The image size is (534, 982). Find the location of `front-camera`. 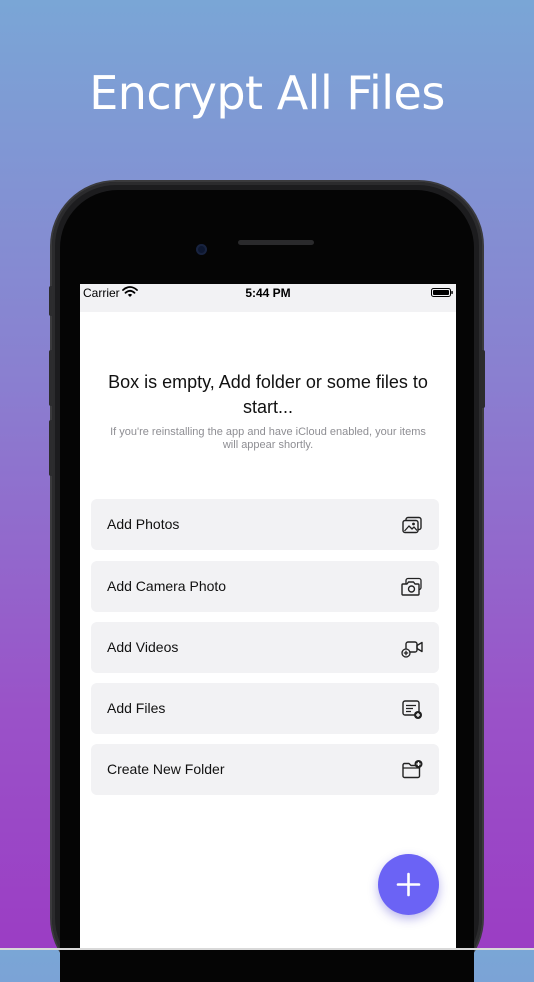

front-camera is located at coordinates (201, 249).